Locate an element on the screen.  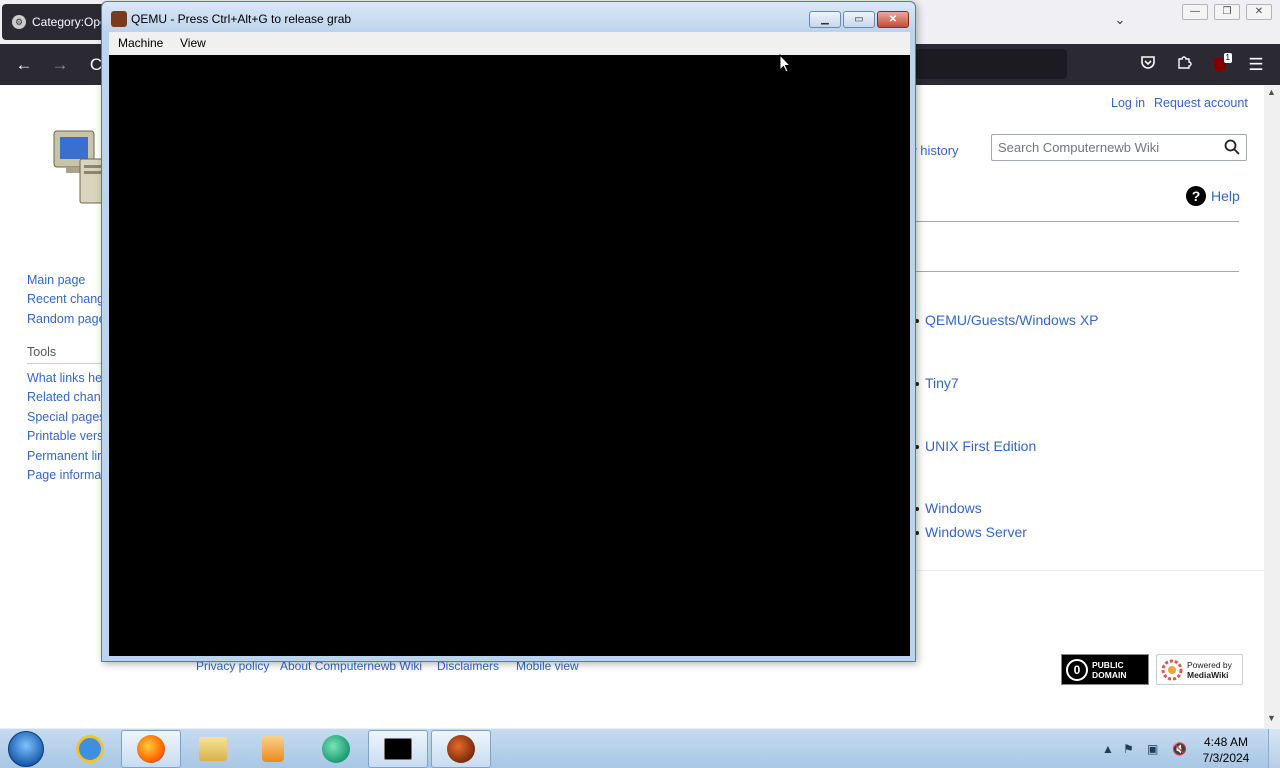
windows-taskbar: ▲ ⚑ ▣ 🔇 4:48 AM 7/3/2024 is located at coordinates (640, 748).